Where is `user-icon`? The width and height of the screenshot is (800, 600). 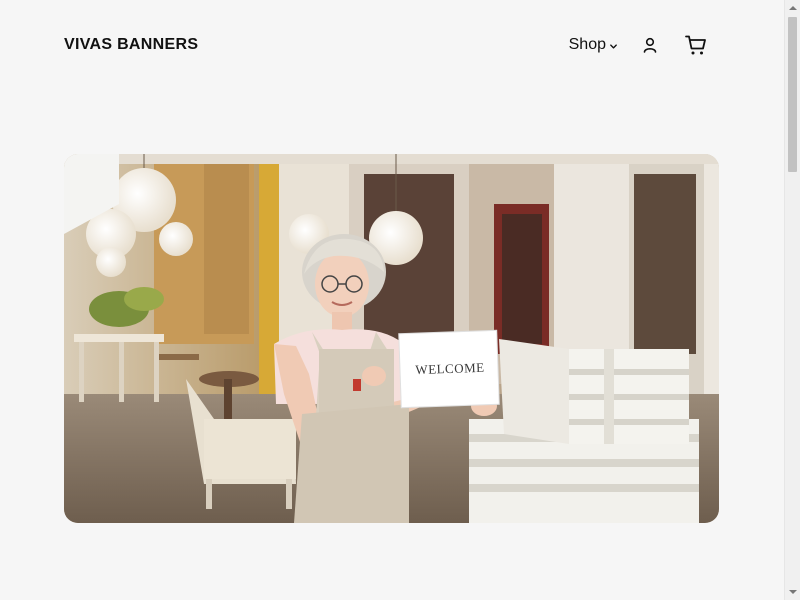
user-icon is located at coordinates (650, 45).